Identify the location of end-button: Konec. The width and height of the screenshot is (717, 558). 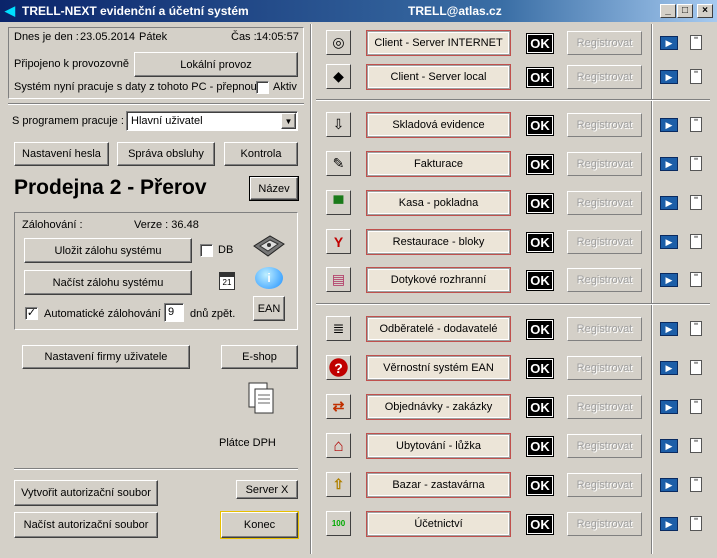
(259, 525).